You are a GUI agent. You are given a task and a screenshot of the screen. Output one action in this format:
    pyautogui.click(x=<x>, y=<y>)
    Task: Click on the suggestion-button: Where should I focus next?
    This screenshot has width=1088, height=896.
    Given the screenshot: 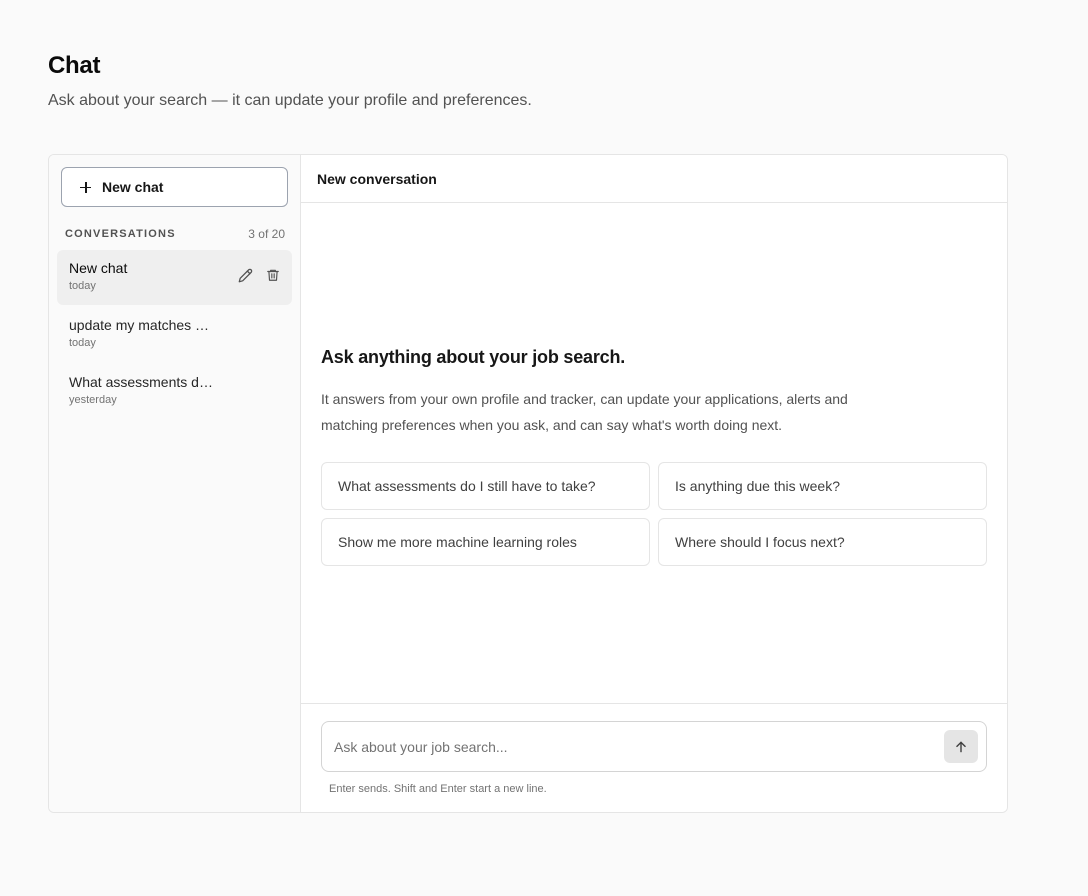 What is the action you would take?
    pyautogui.click(x=822, y=542)
    